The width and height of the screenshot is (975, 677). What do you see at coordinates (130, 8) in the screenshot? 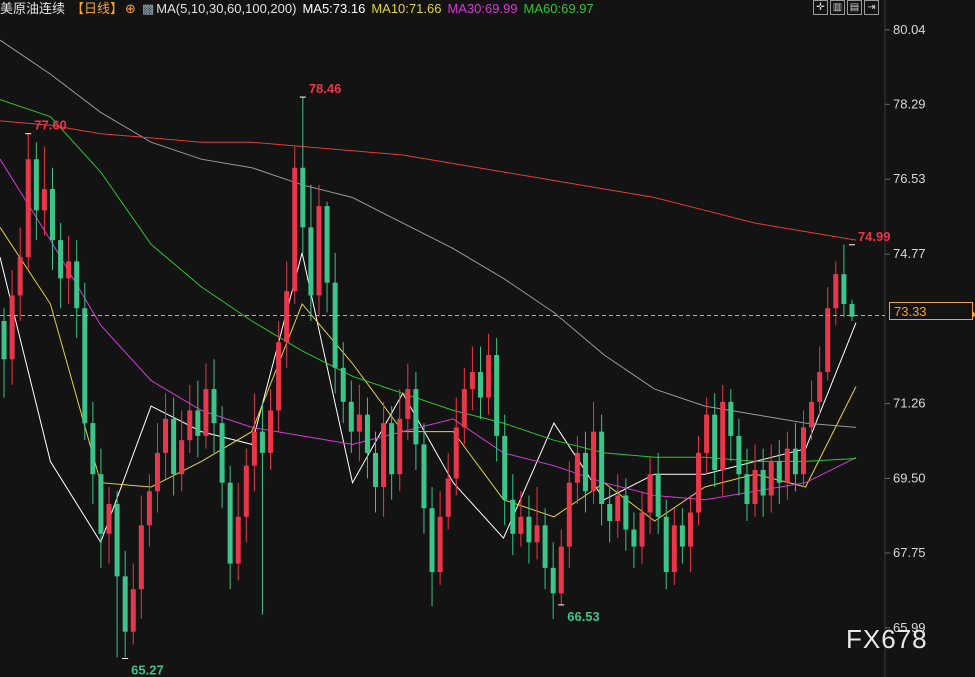
I see `add-icon: ⊕` at bounding box center [130, 8].